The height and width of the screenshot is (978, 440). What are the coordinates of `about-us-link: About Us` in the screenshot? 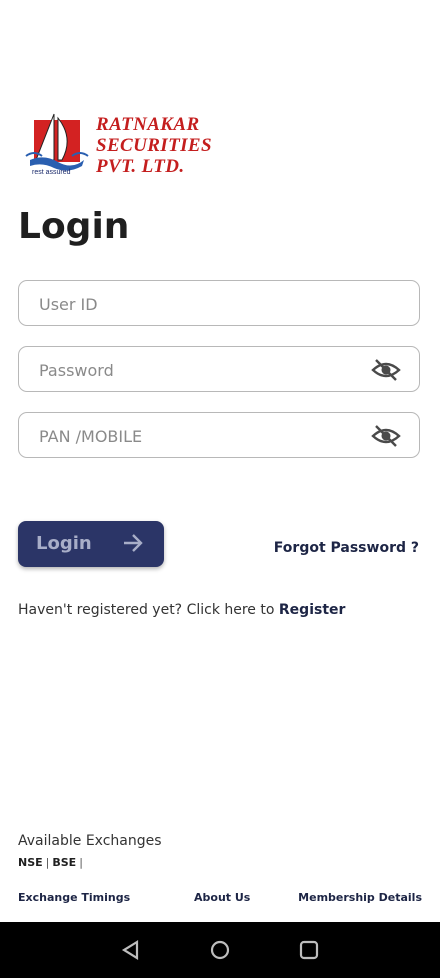 It's located at (222, 897).